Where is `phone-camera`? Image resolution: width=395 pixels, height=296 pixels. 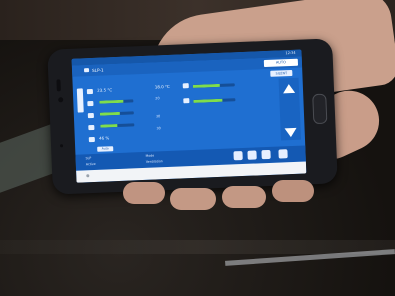 phone-camera is located at coordinates (61, 100).